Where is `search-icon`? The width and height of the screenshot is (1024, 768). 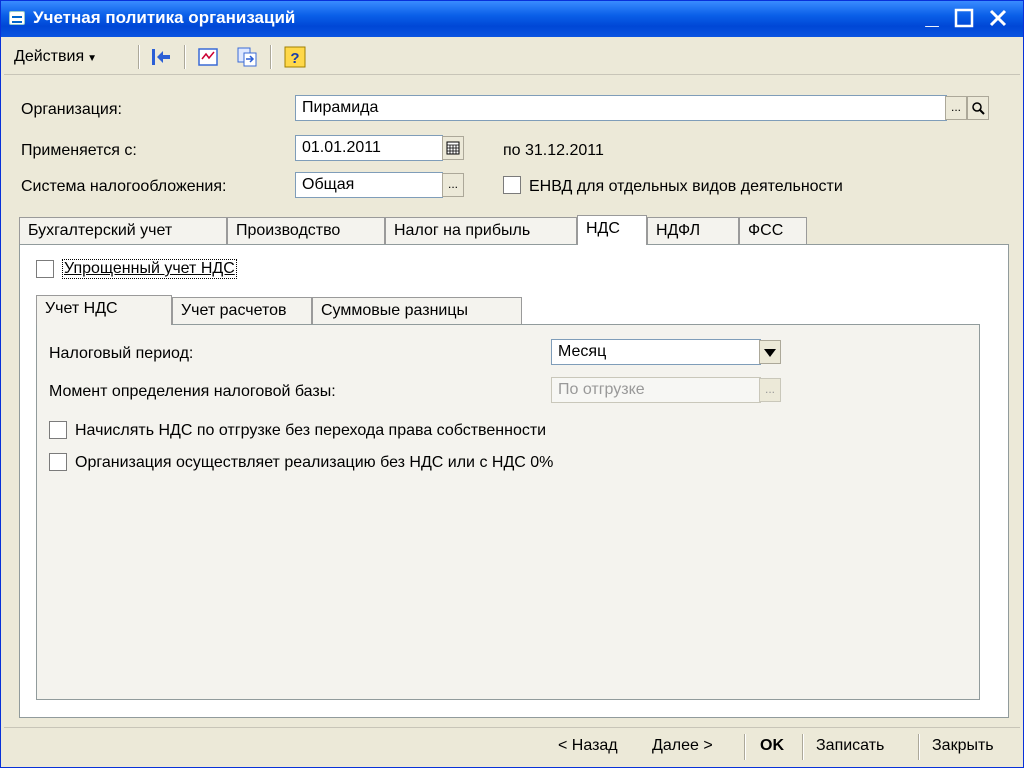 search-icon is located at coordinates (978, 108).